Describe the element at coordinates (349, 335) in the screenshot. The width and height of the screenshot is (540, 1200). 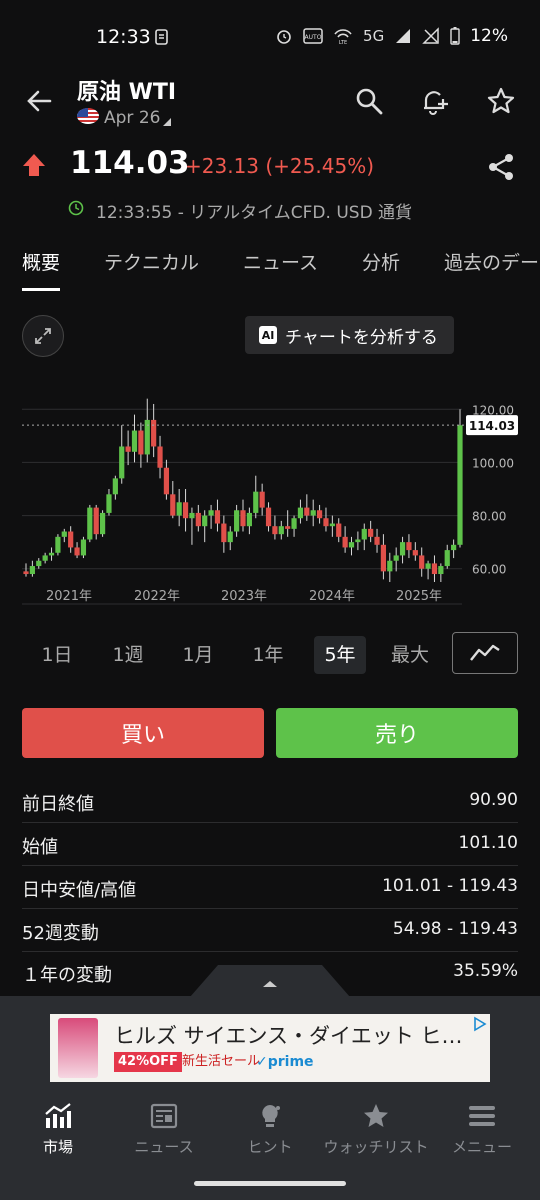
I see `analyze-chart-button: AI チャートを分析する` at that location.